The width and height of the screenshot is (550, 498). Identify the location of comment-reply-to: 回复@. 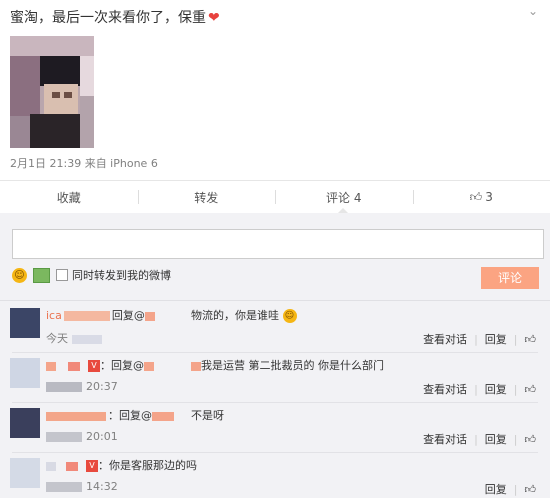
(128, 315).